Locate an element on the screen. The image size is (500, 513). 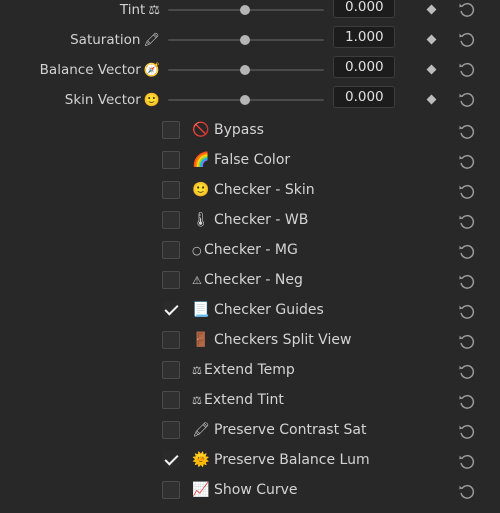
slider-row: Balance Vector 🧭 0.000 is located at coordinates (250, 73).